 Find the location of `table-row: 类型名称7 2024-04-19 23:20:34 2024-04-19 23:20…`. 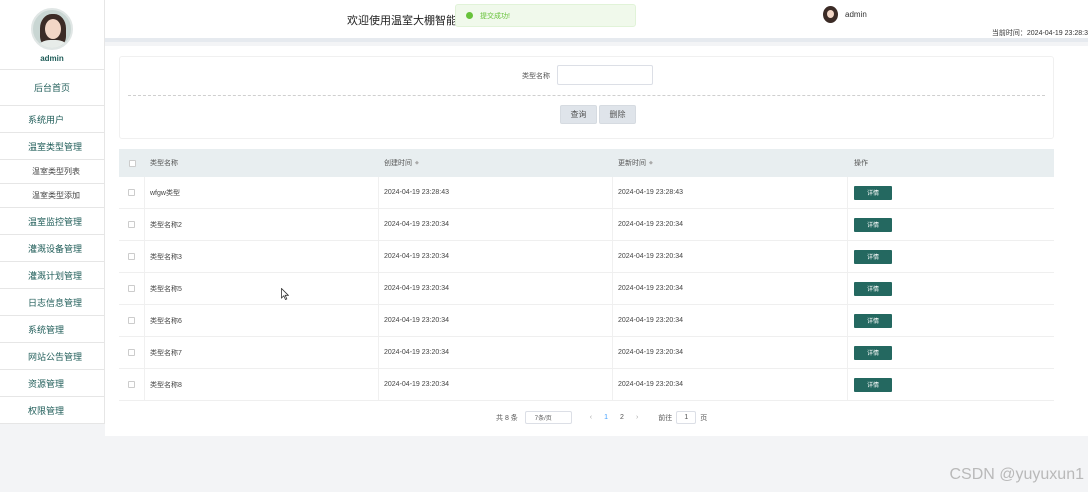

table-row: 类型名称7 2024-04-19 23:20:34 2024-04-19 23:20… is located at coordinates (586, 353).